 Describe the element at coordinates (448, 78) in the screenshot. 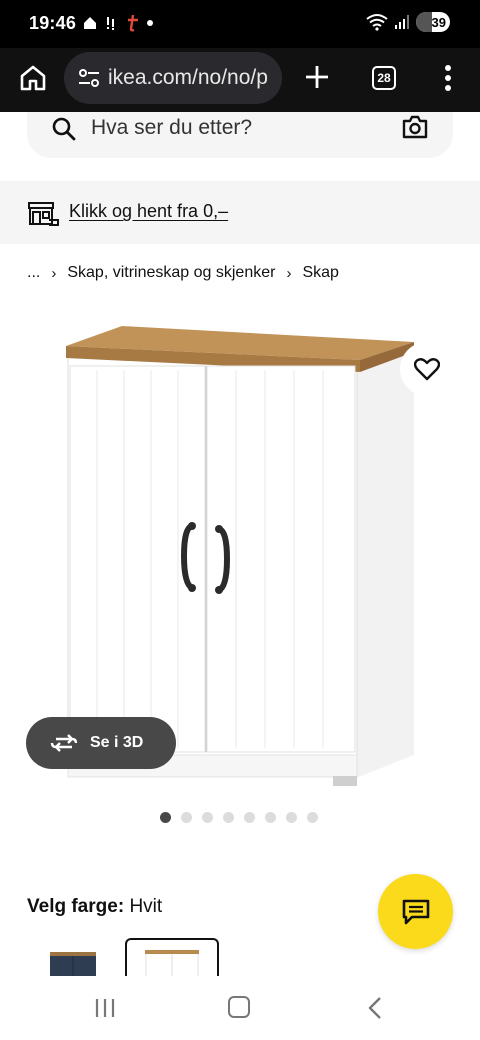

I see `more-menu-icon` at that location.